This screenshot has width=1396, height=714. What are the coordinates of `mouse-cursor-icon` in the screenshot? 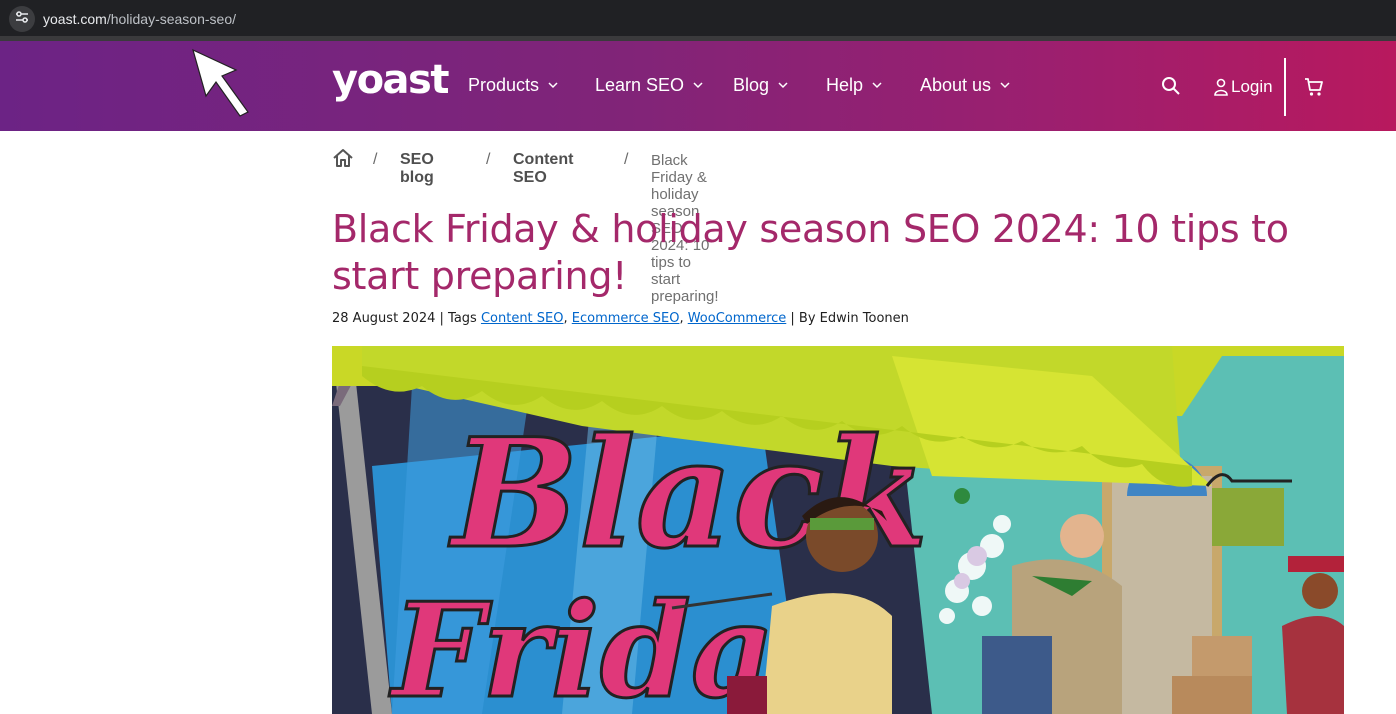 It's located at (221, 84).